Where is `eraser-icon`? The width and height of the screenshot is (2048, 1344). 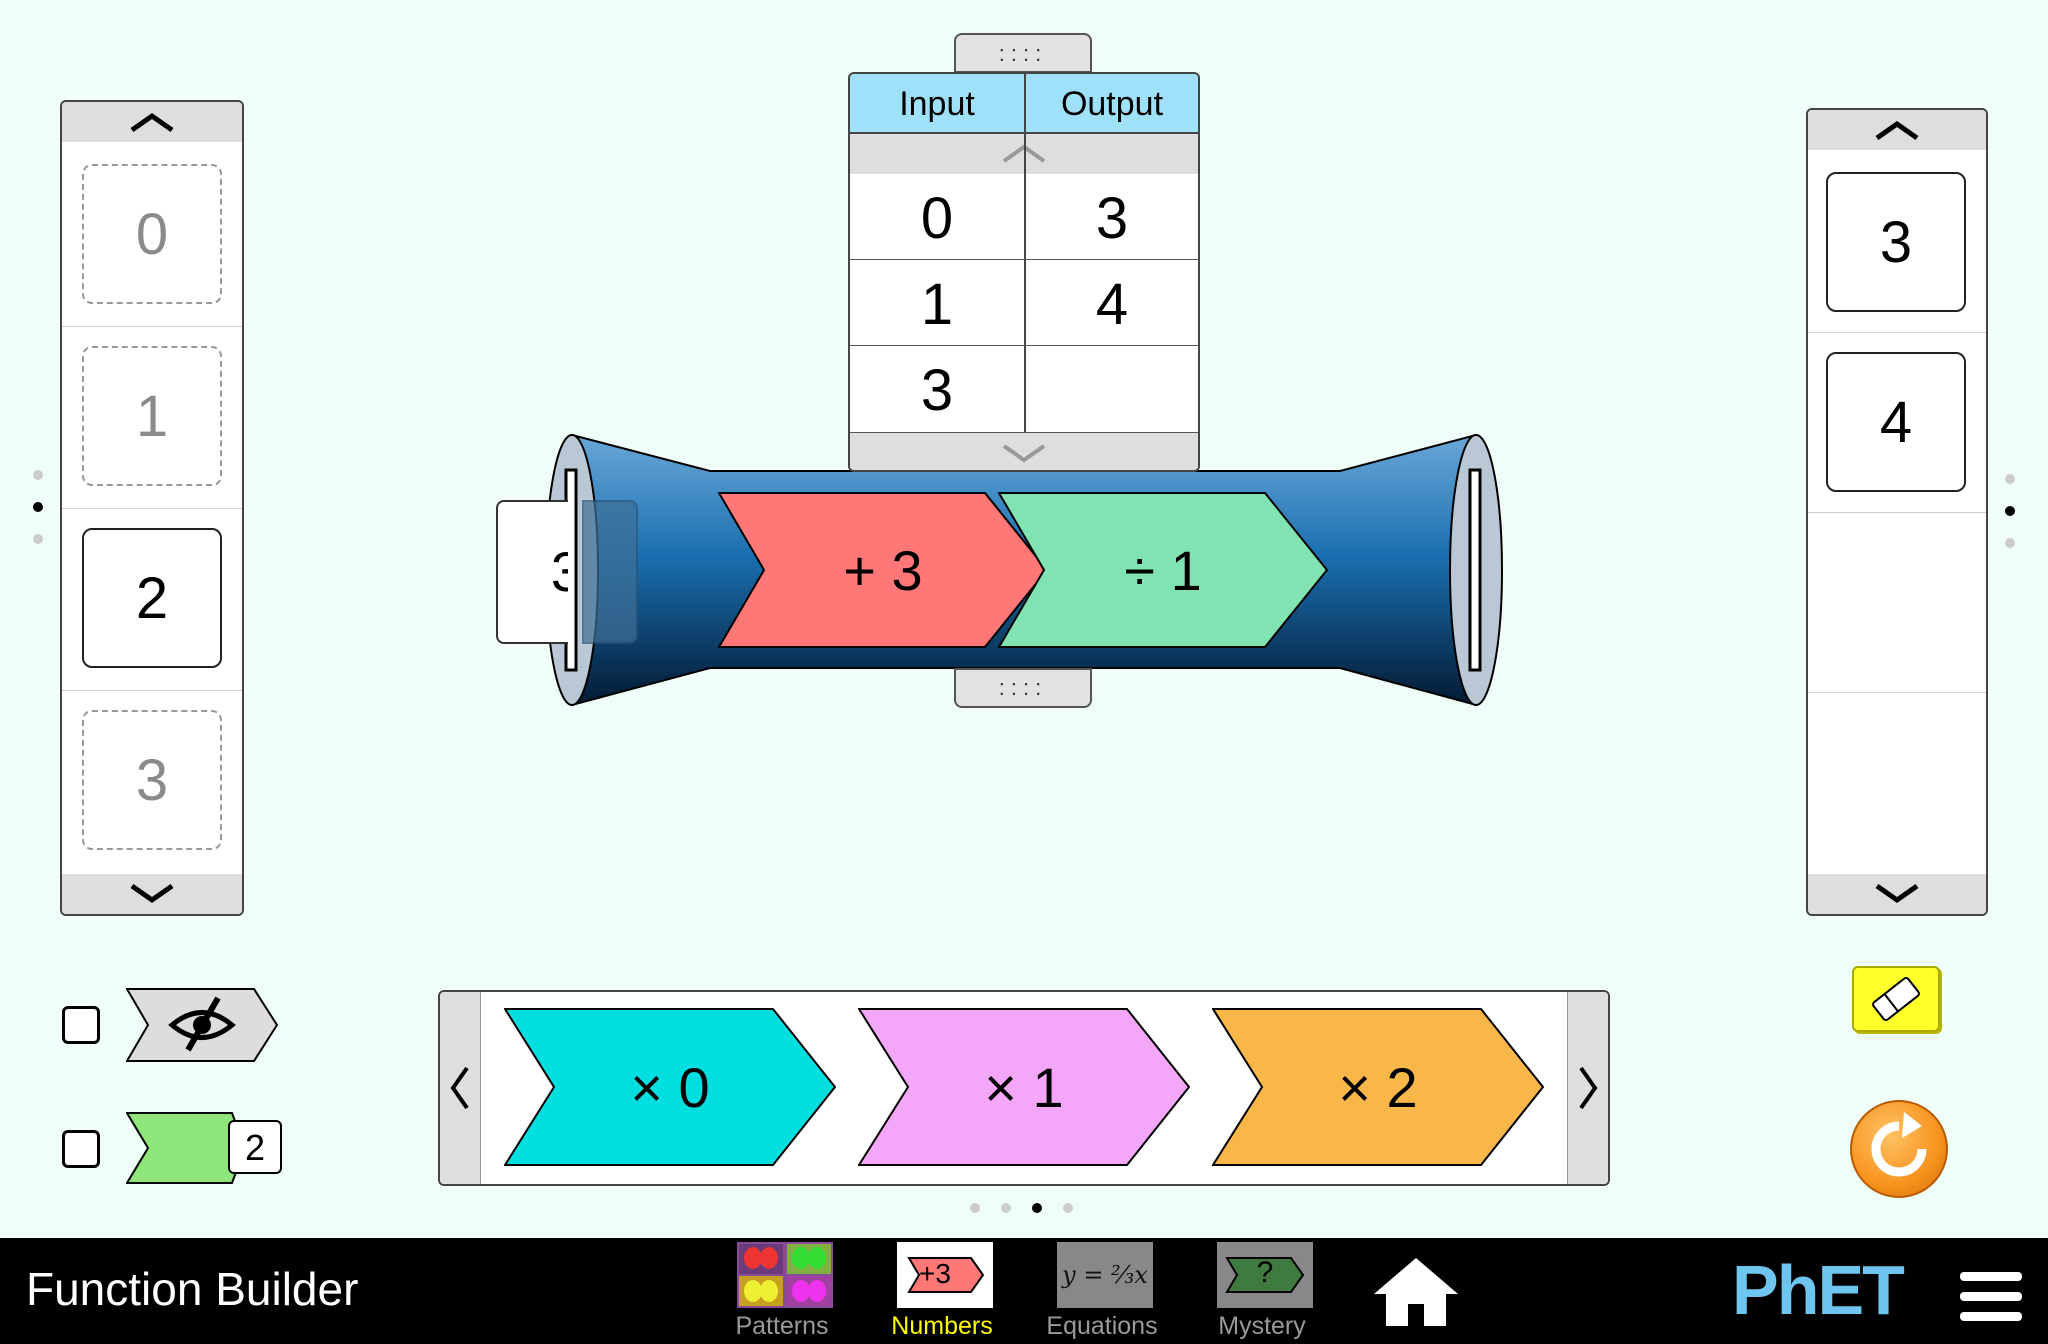
eraser-icon is located at coordinates (1896, 999).